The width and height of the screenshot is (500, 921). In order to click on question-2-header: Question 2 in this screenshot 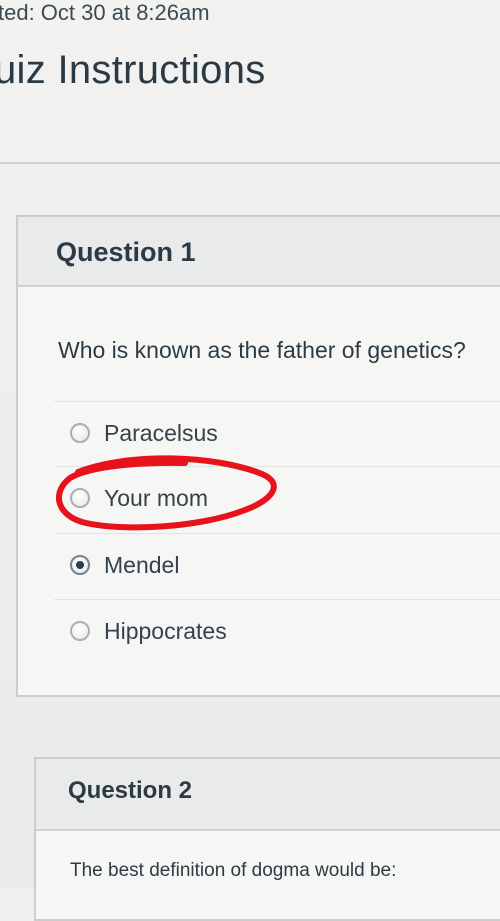, I will do `click(268, 795)`.